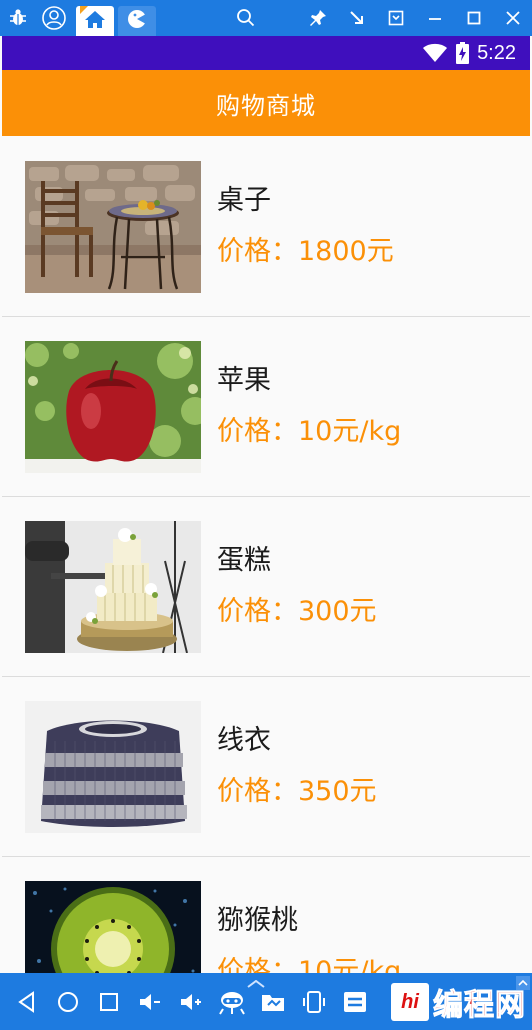  What do you see at coordinates (113, 586) in the screenshot?
I see `cake-photo` at bounding box center [113, 586].